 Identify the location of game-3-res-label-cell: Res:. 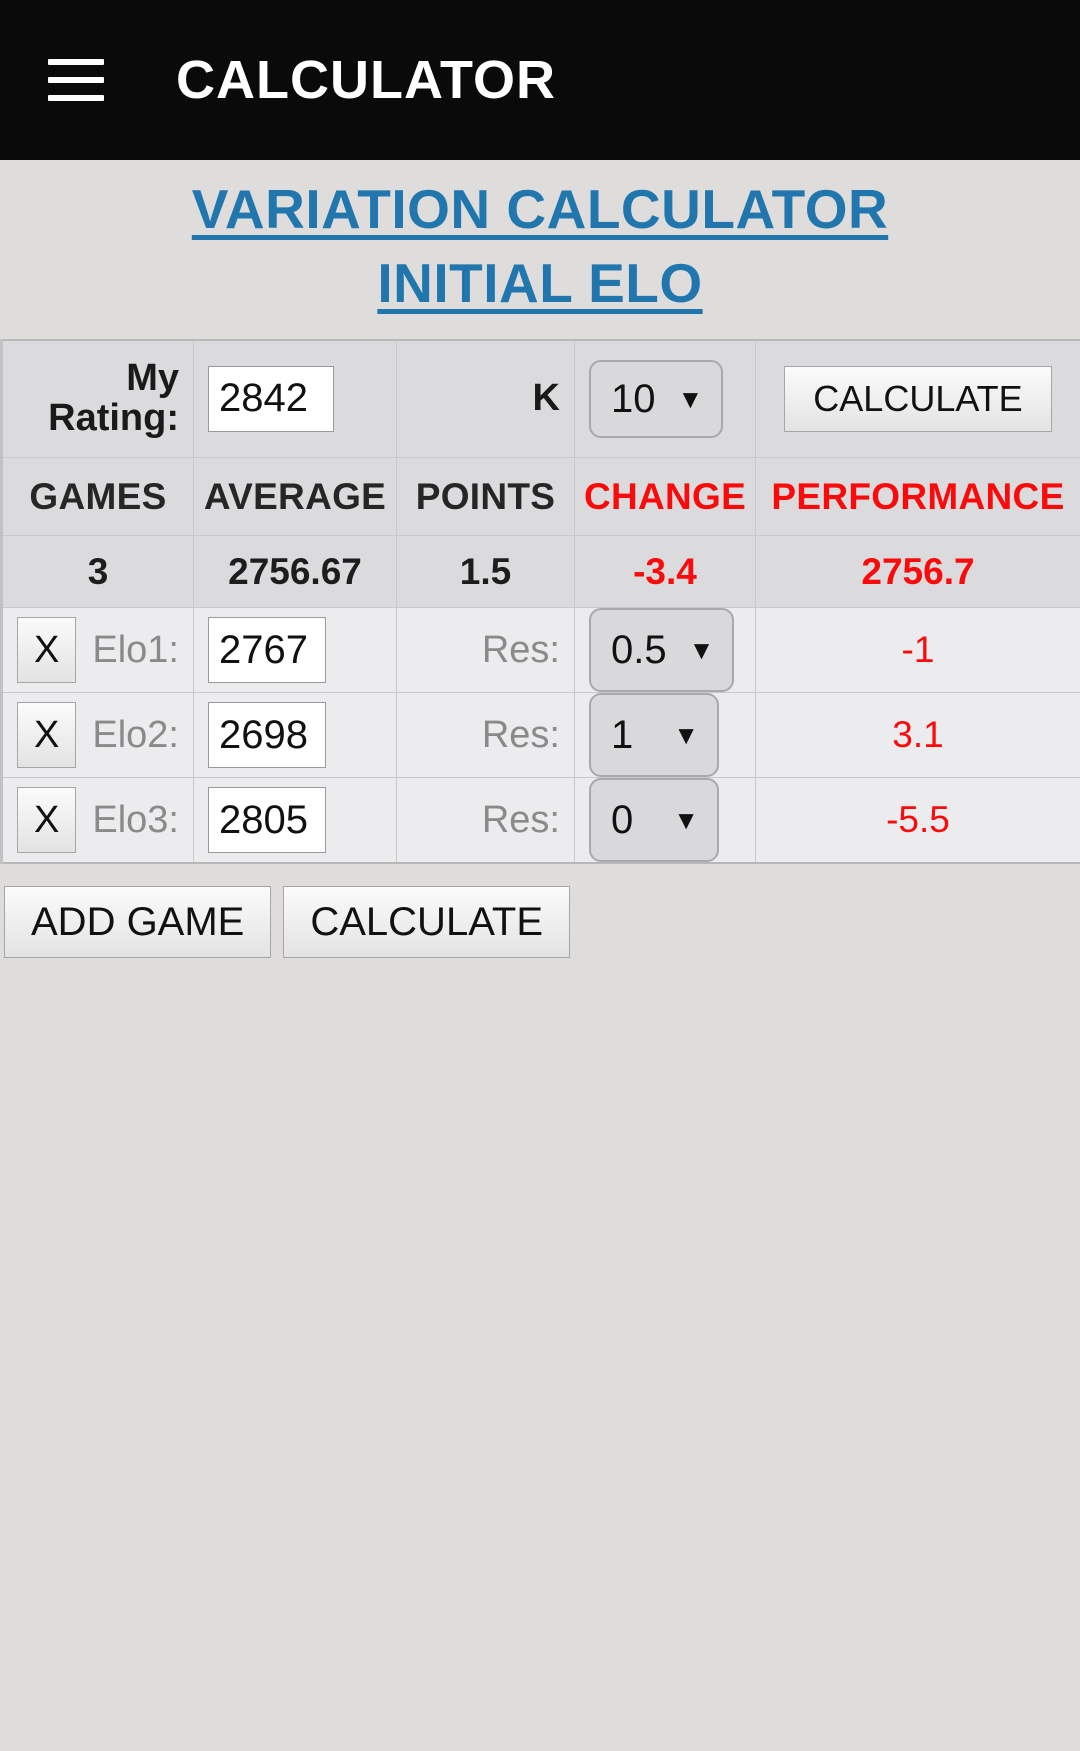
(485, 820).